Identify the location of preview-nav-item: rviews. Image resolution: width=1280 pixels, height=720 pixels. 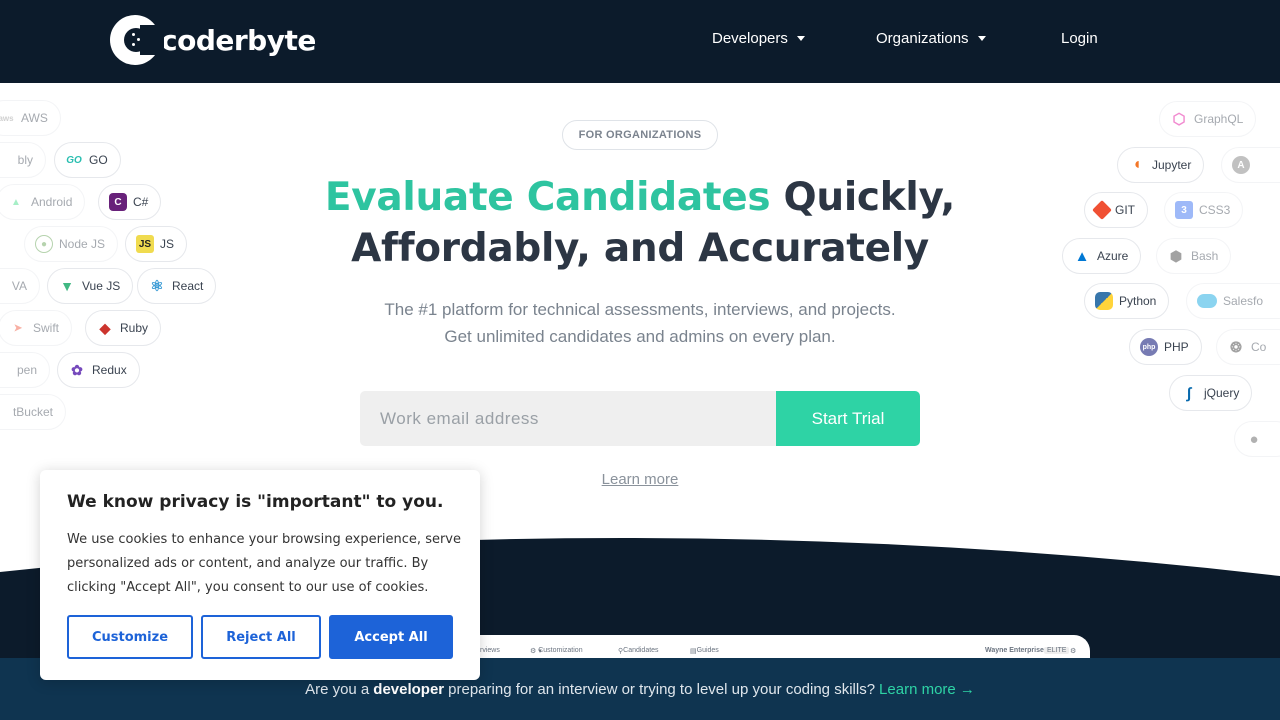
(490, 650).